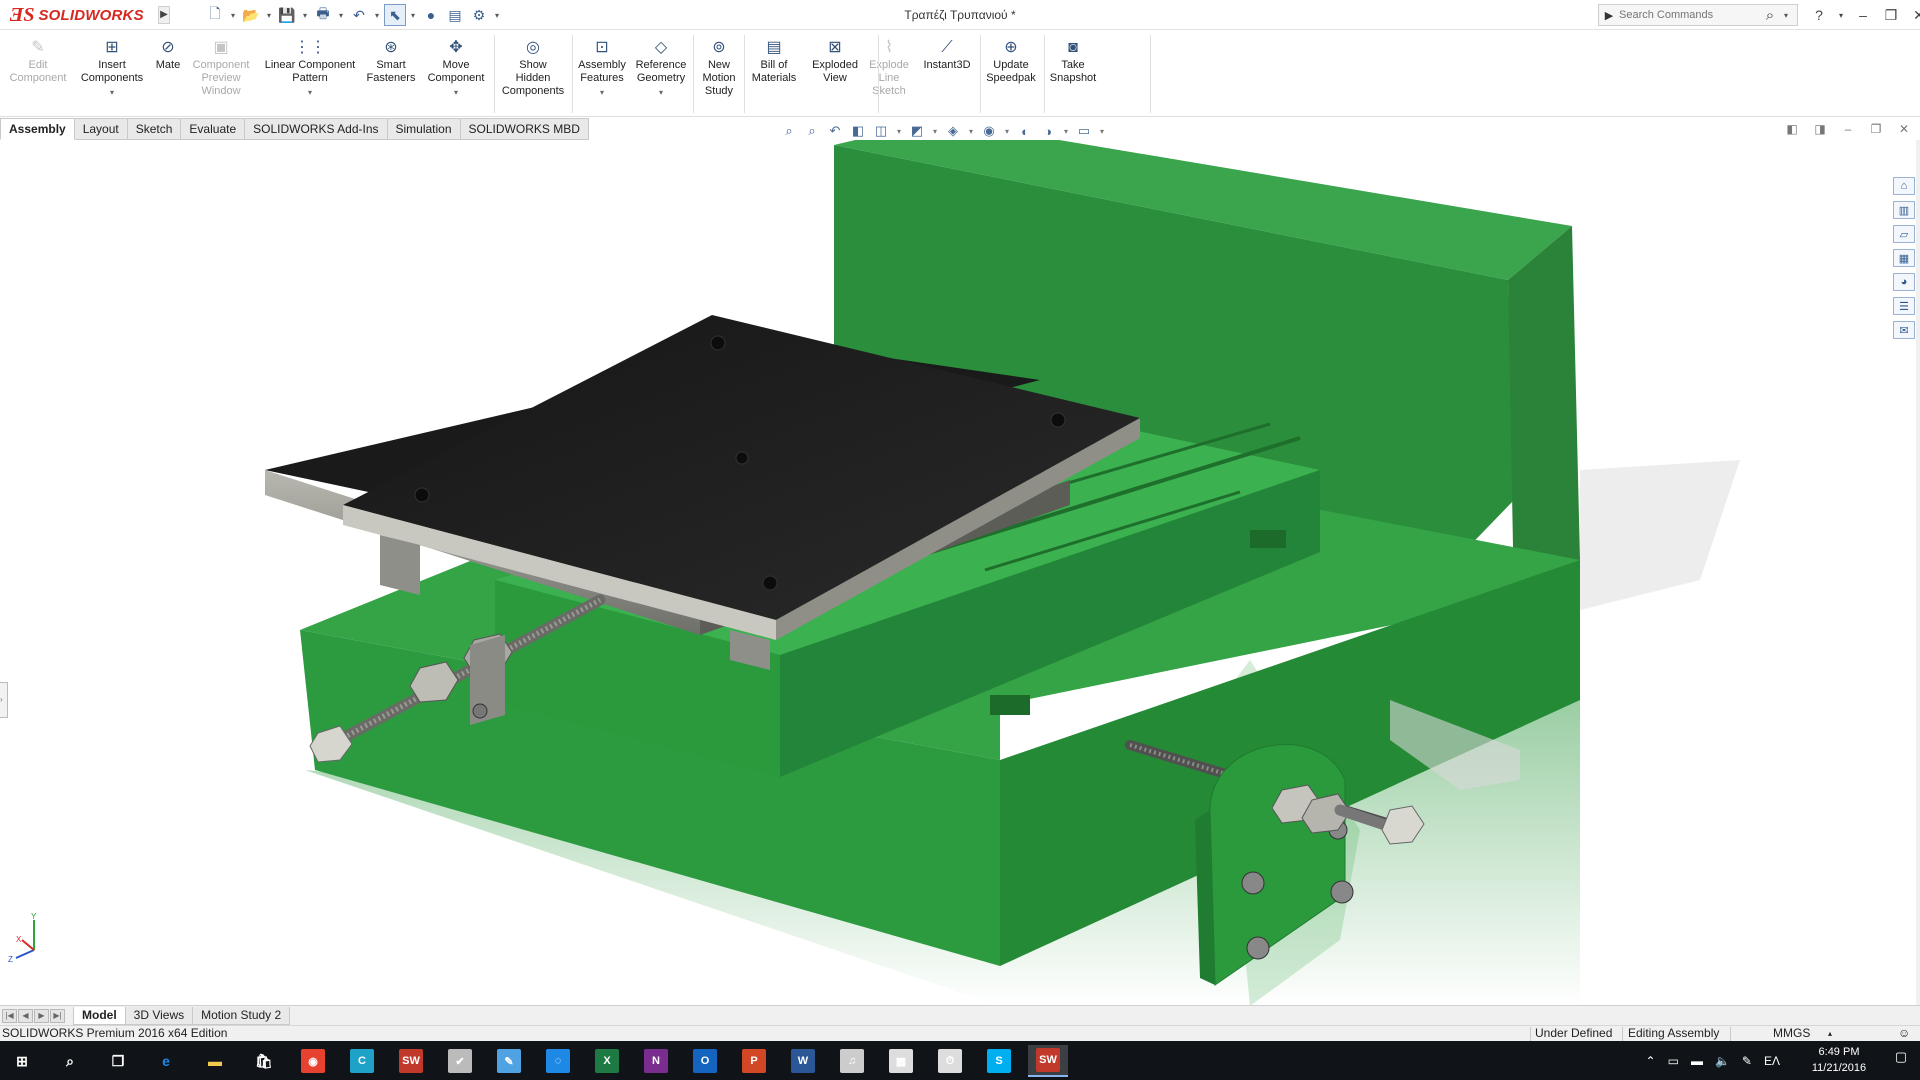 Image resolution: width=1920 pixels, height=1080 pixels. Describe the element at coordinates (1770, 15) in the screenshot. I see `search-icon: ⌕` at that location.